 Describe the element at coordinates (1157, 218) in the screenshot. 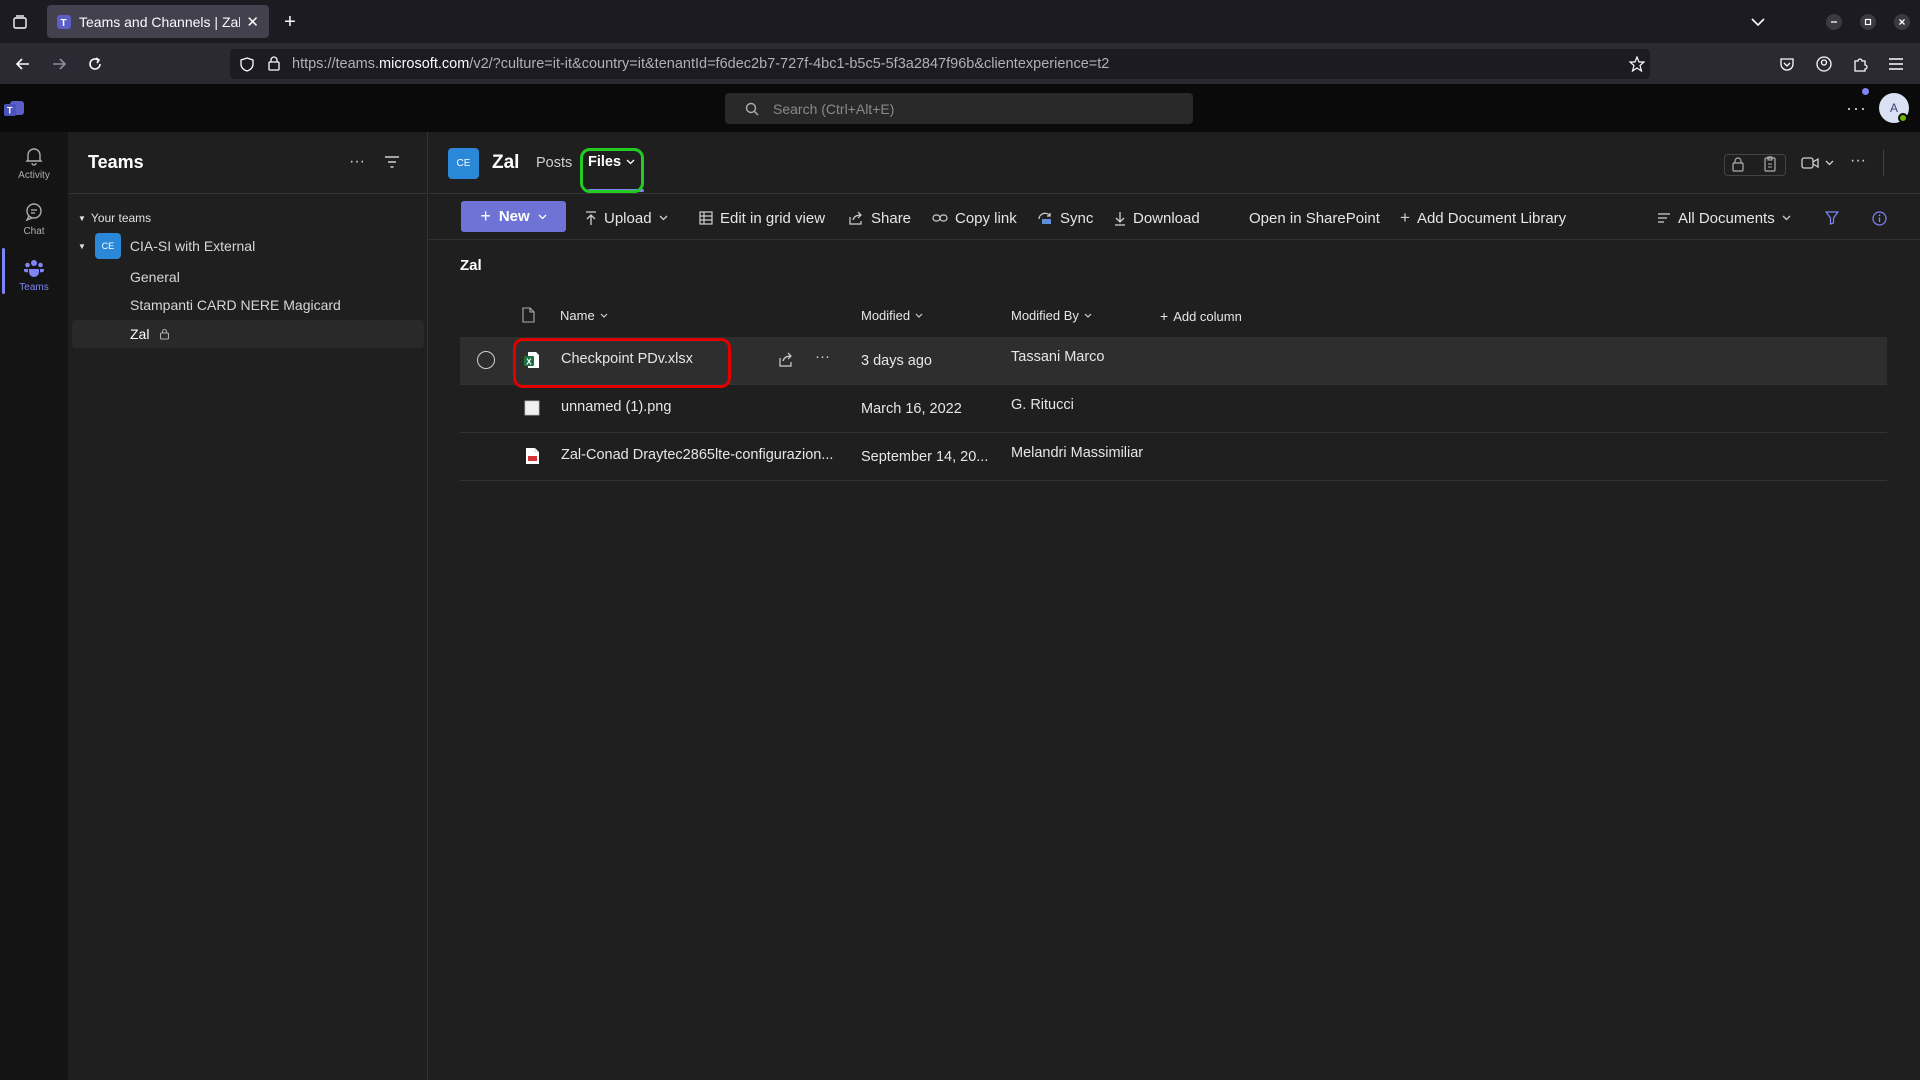

I see `download-button: Download` at that location.